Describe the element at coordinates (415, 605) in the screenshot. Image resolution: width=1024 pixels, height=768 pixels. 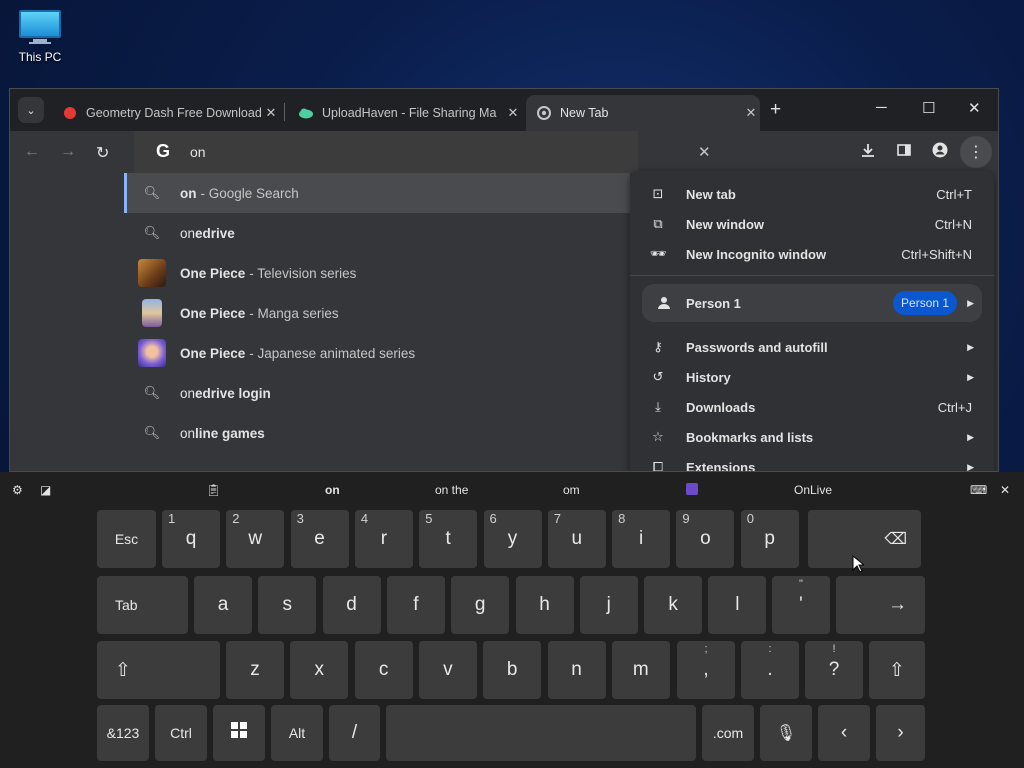
I see `key-f: f` at that location.